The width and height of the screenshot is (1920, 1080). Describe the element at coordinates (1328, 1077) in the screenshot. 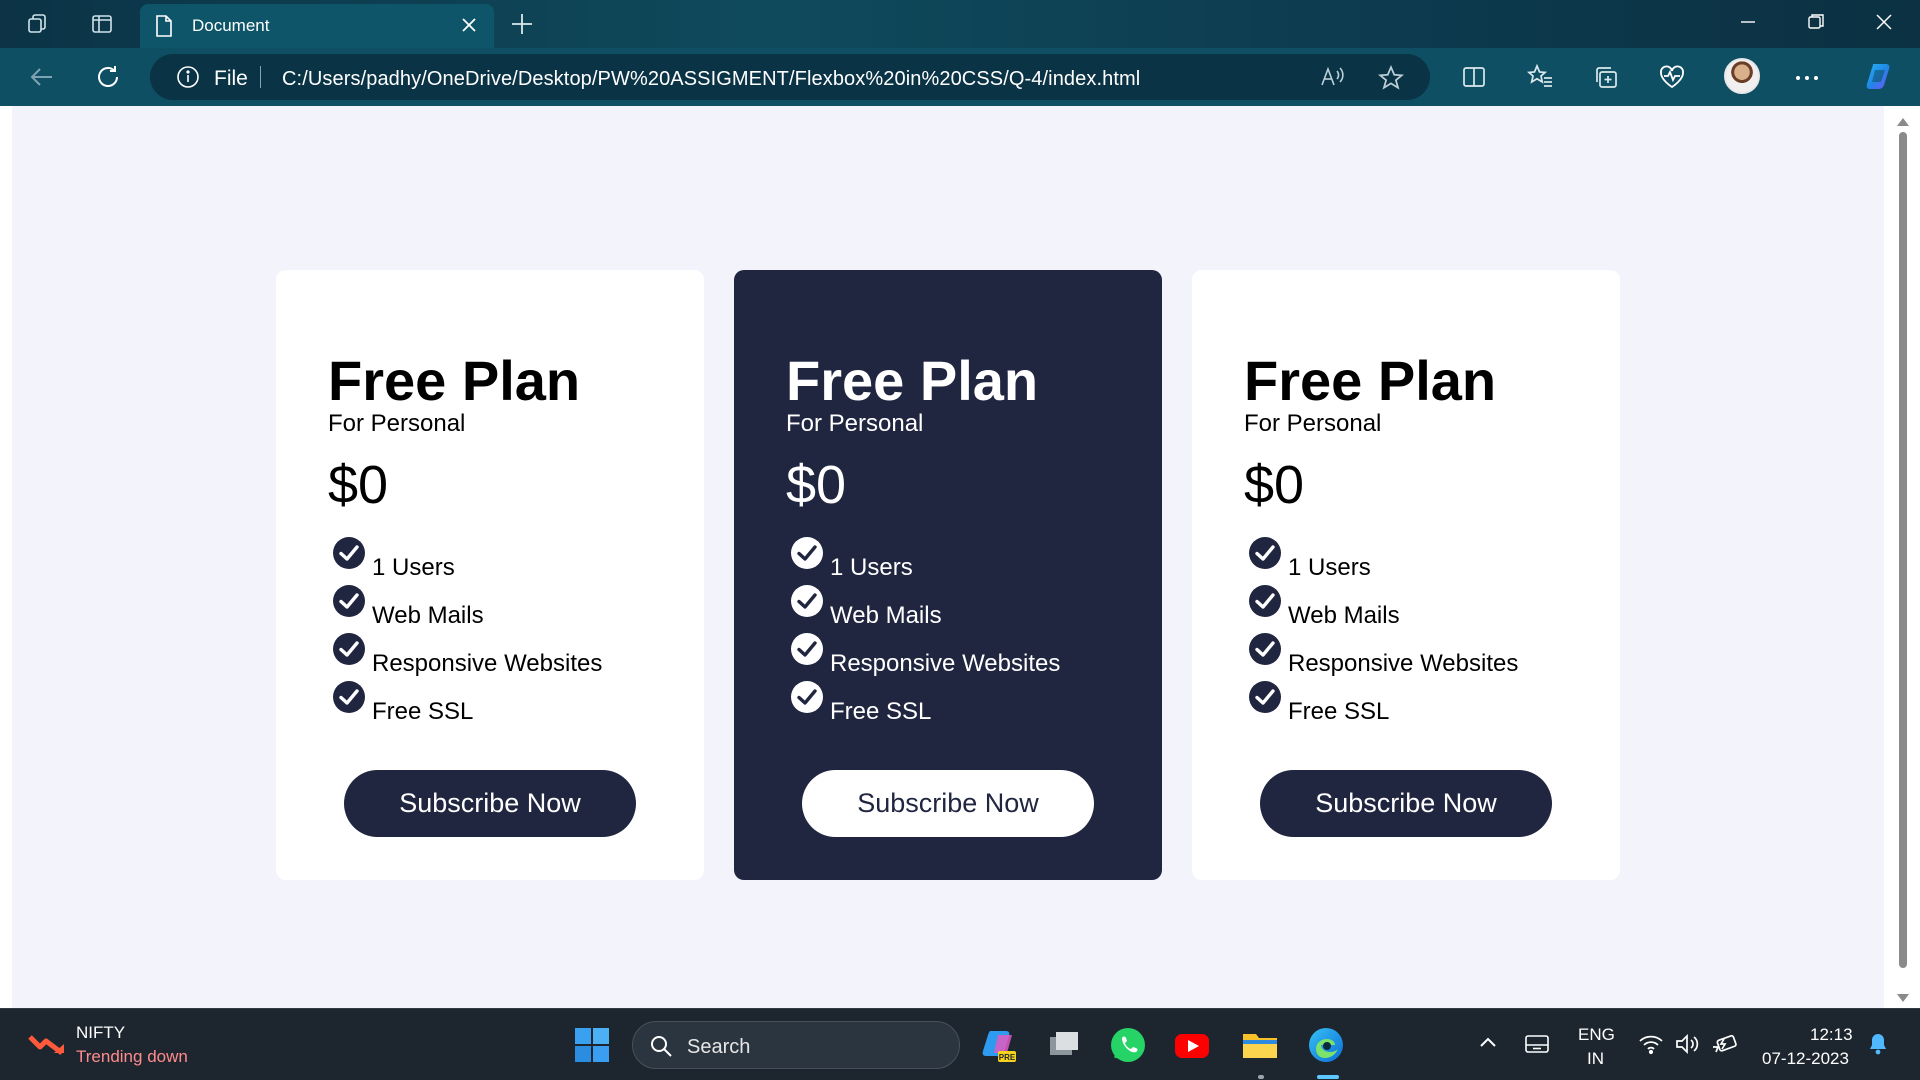

I see `active-app-indicator` at that location.